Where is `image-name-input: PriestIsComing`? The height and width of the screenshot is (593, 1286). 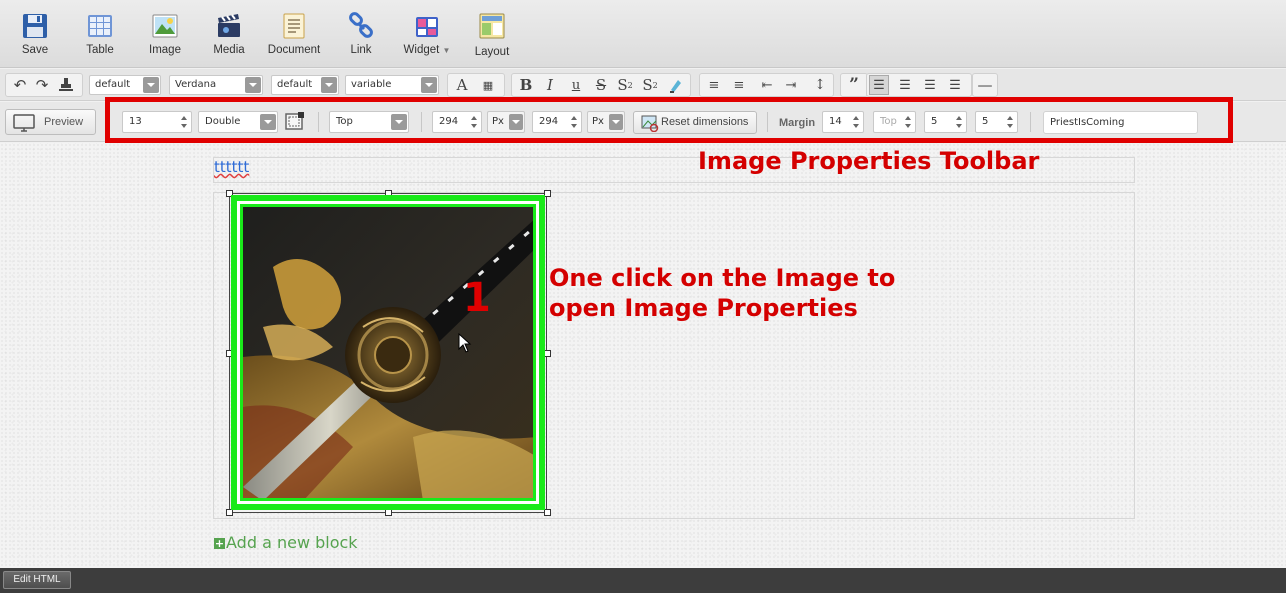 image-name-input: PriestIsComing is located at coordinates (1120, 122).